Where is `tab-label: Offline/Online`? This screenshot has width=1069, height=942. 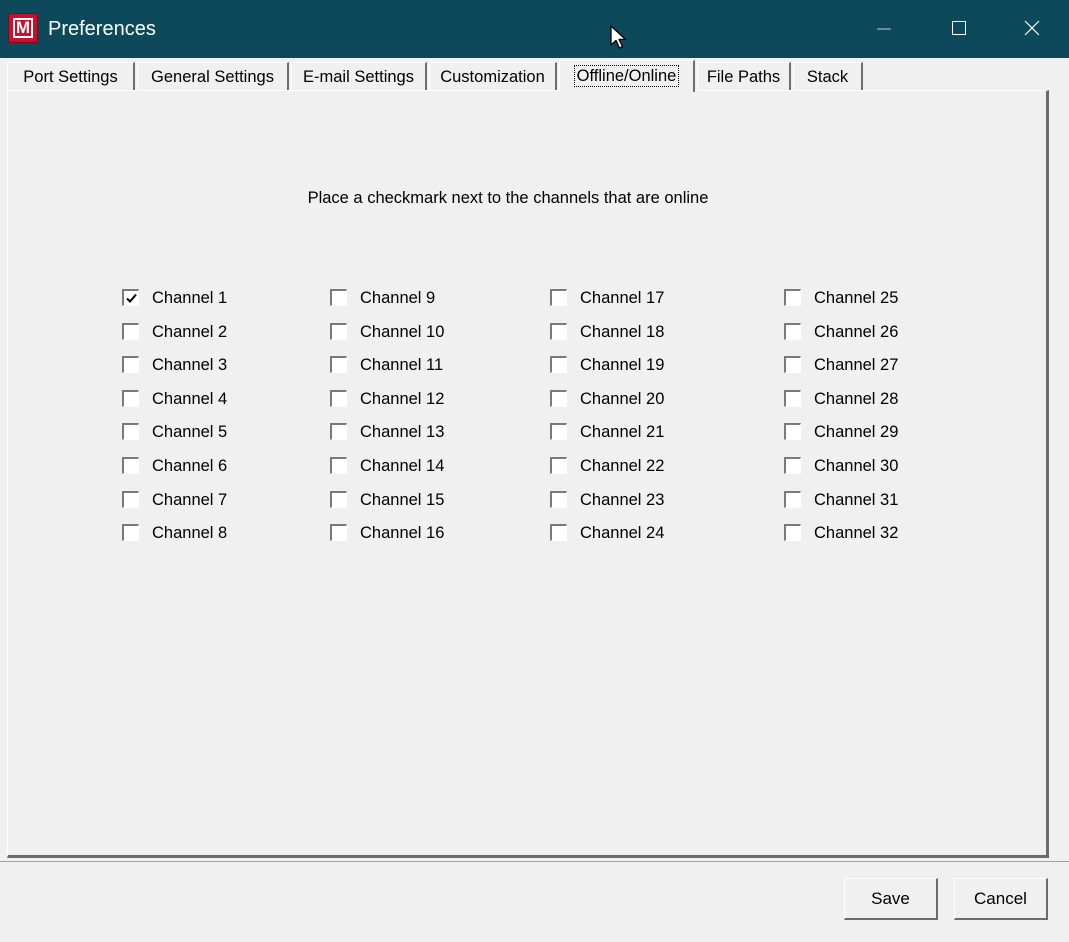 tab-label: Offline/Online is located at coordinates (626, 76).